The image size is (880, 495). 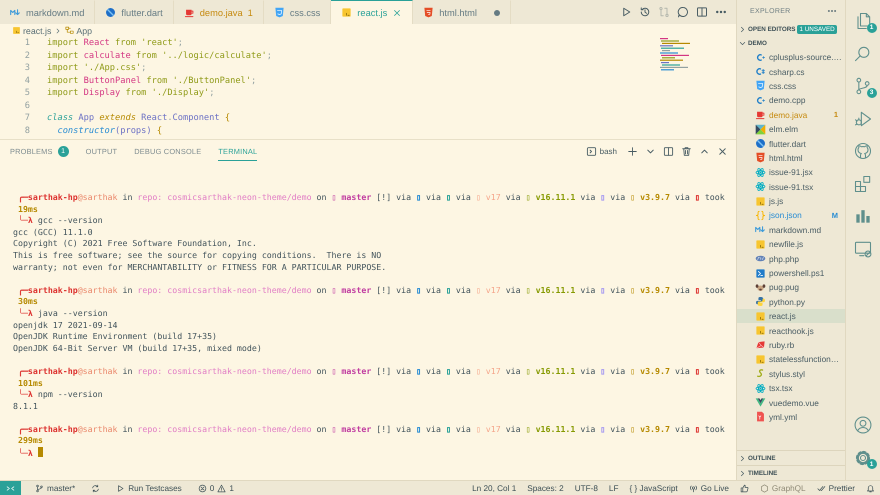 I want to click on file-item: yml.yml, so click(x=791, y=417).